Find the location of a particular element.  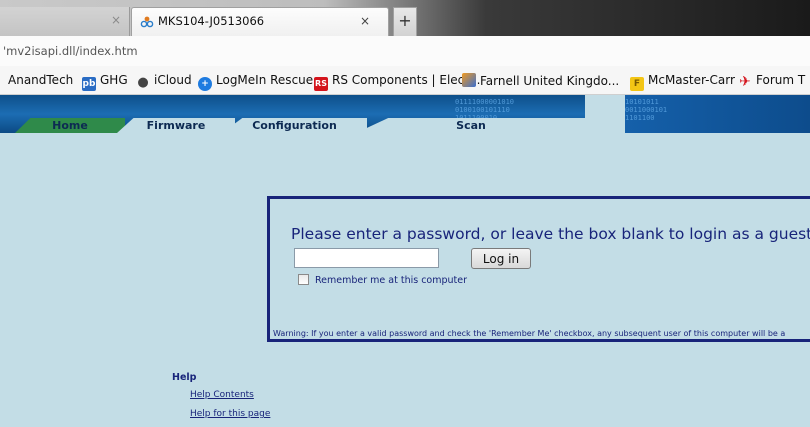

bookmark-forum: ✈ Forum T is located at coordinates (771, 81).